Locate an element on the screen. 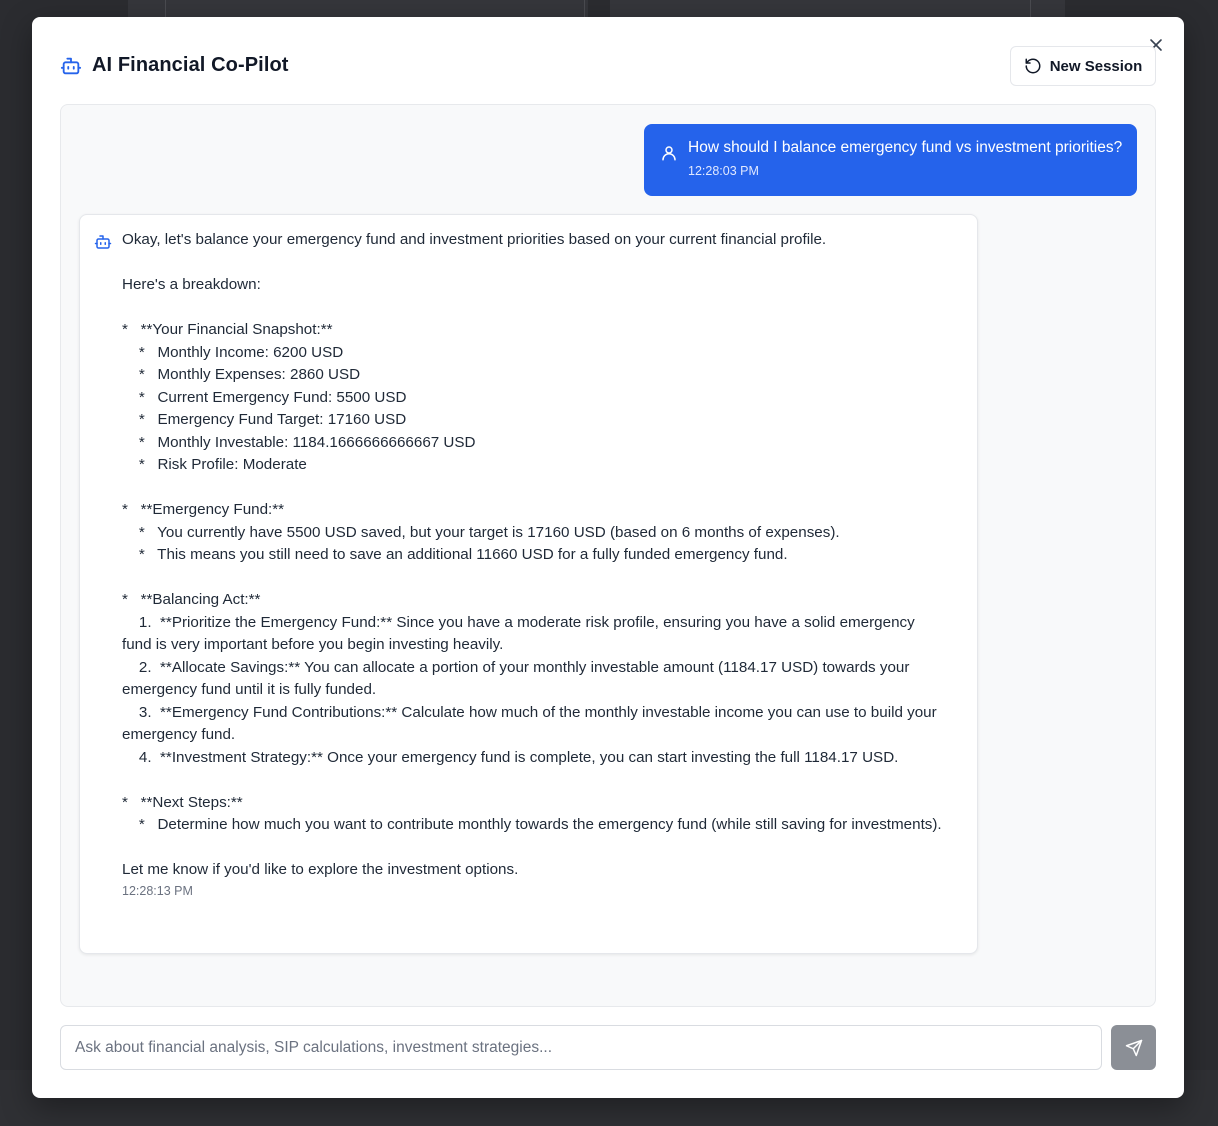 Image resolution: width=1218 pixels, height=1126 pixels. assistant-message-timestamp: 12:28:13 PM is located at coordinates (157, 890).